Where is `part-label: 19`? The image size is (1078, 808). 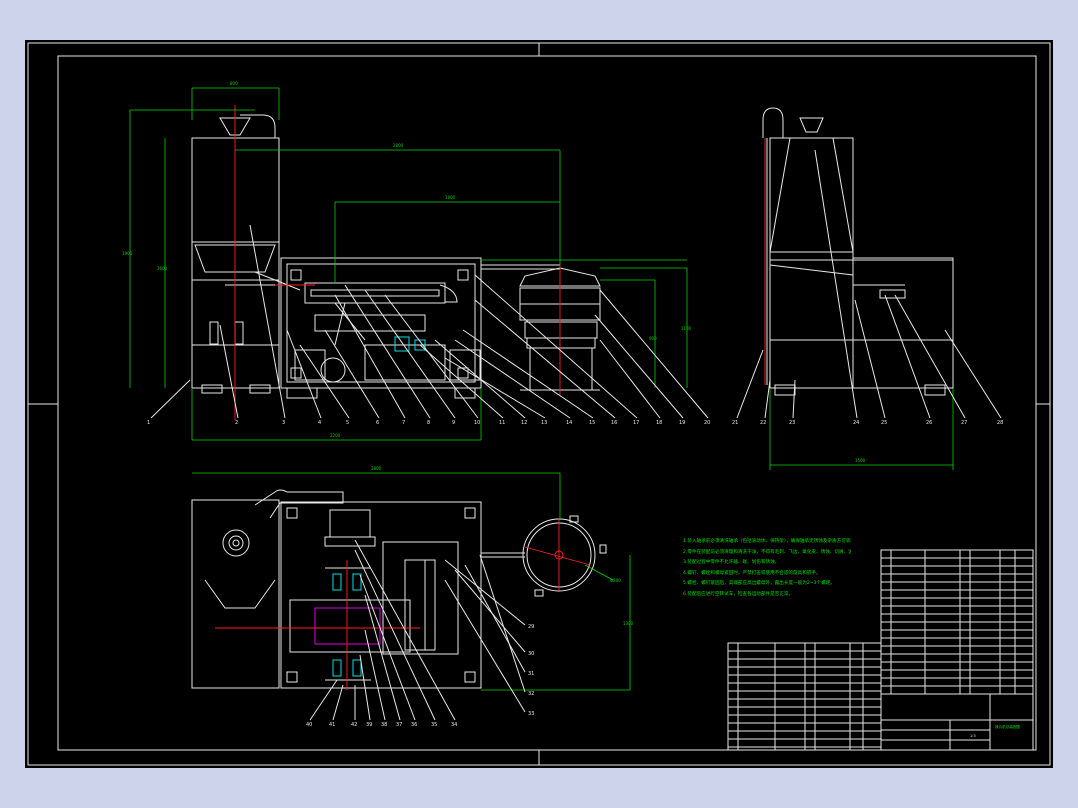 part-label: 19 is located at coordinates (682, 423).